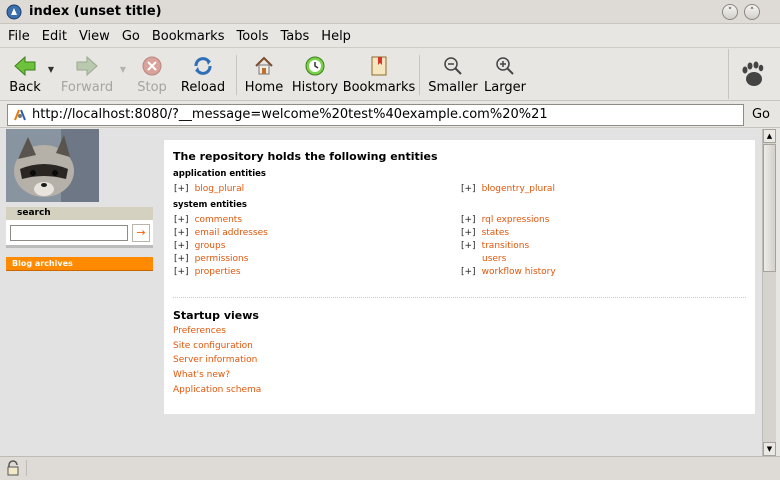 The height and width of the screenshot is (480, 780). Describe the element at coordinates (769, 292) in the screenshot. I see `vertical-scrollbar: ▲ ▼` at that location.